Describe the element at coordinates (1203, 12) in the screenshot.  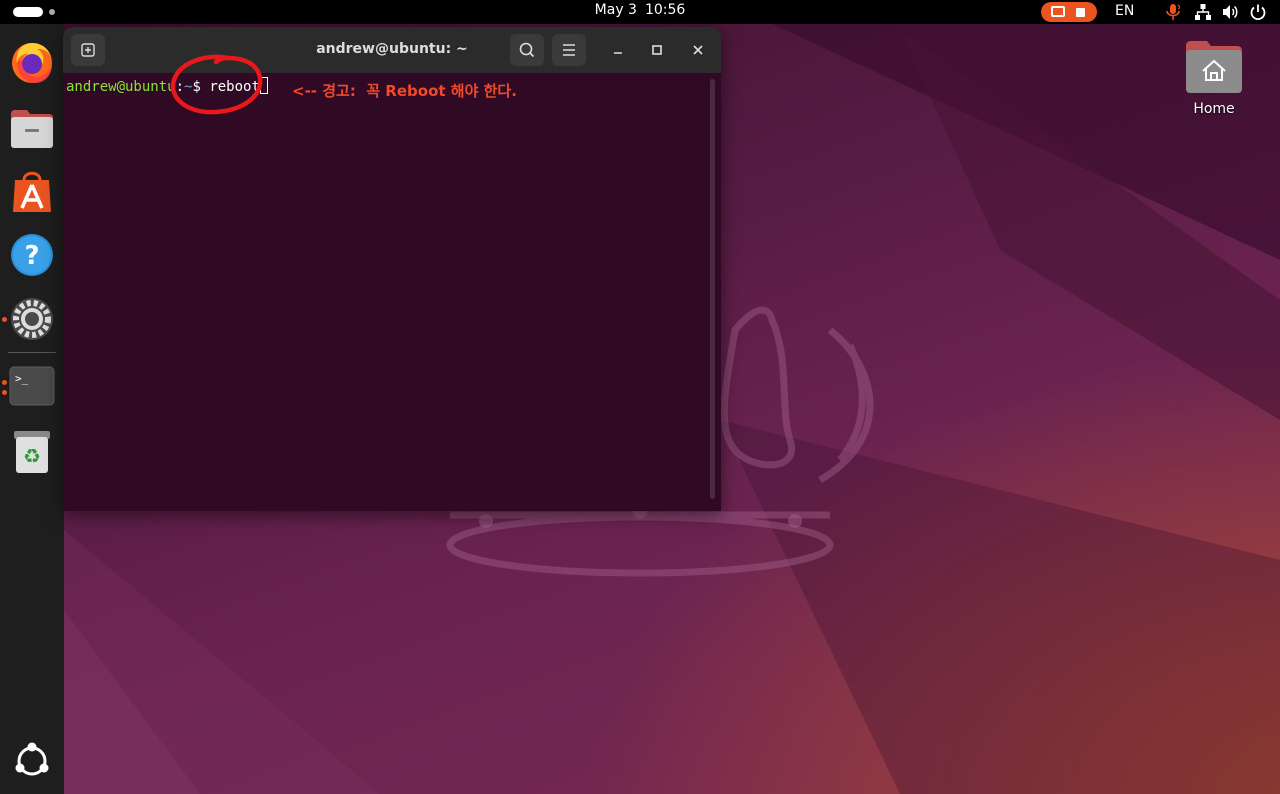
I see `network-icon` at that location.